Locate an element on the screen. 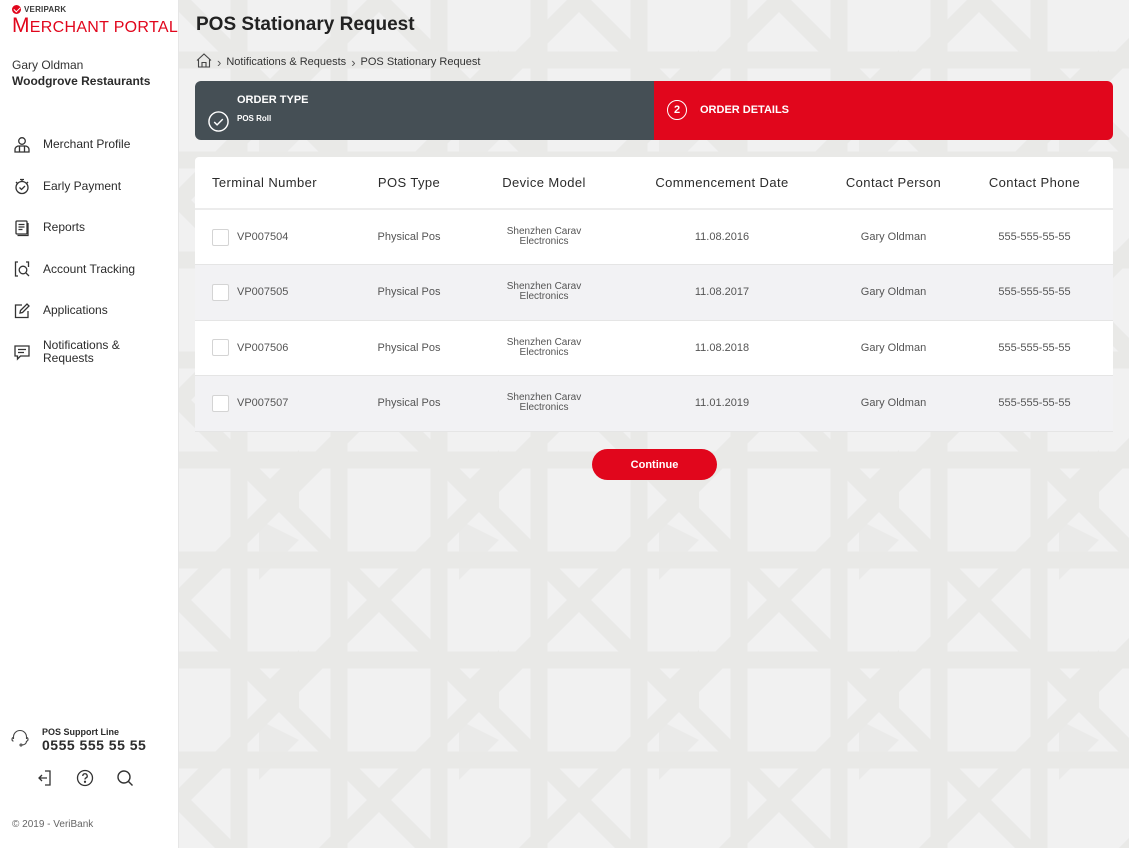 The width and height of the screenshot is (1129, 848). sidebar-item-label: Reports is located at coordinates (64, 227).